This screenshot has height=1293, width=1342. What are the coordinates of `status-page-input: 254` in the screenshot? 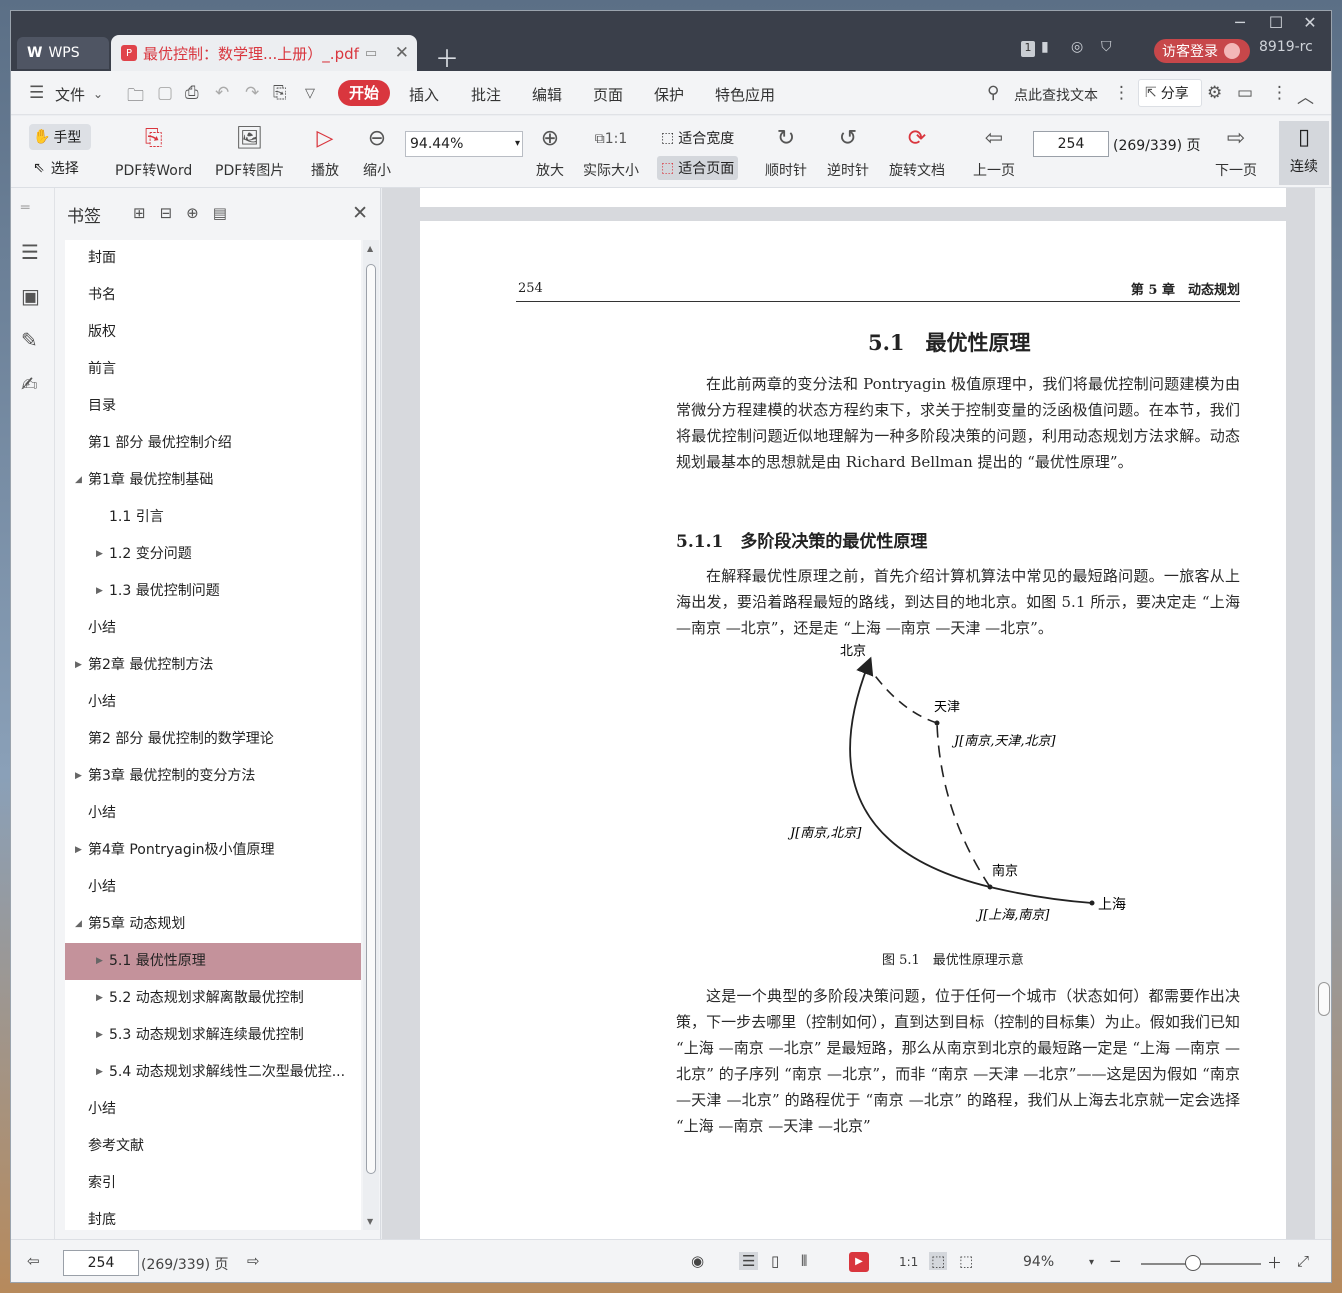 It's located at (101, 1263).